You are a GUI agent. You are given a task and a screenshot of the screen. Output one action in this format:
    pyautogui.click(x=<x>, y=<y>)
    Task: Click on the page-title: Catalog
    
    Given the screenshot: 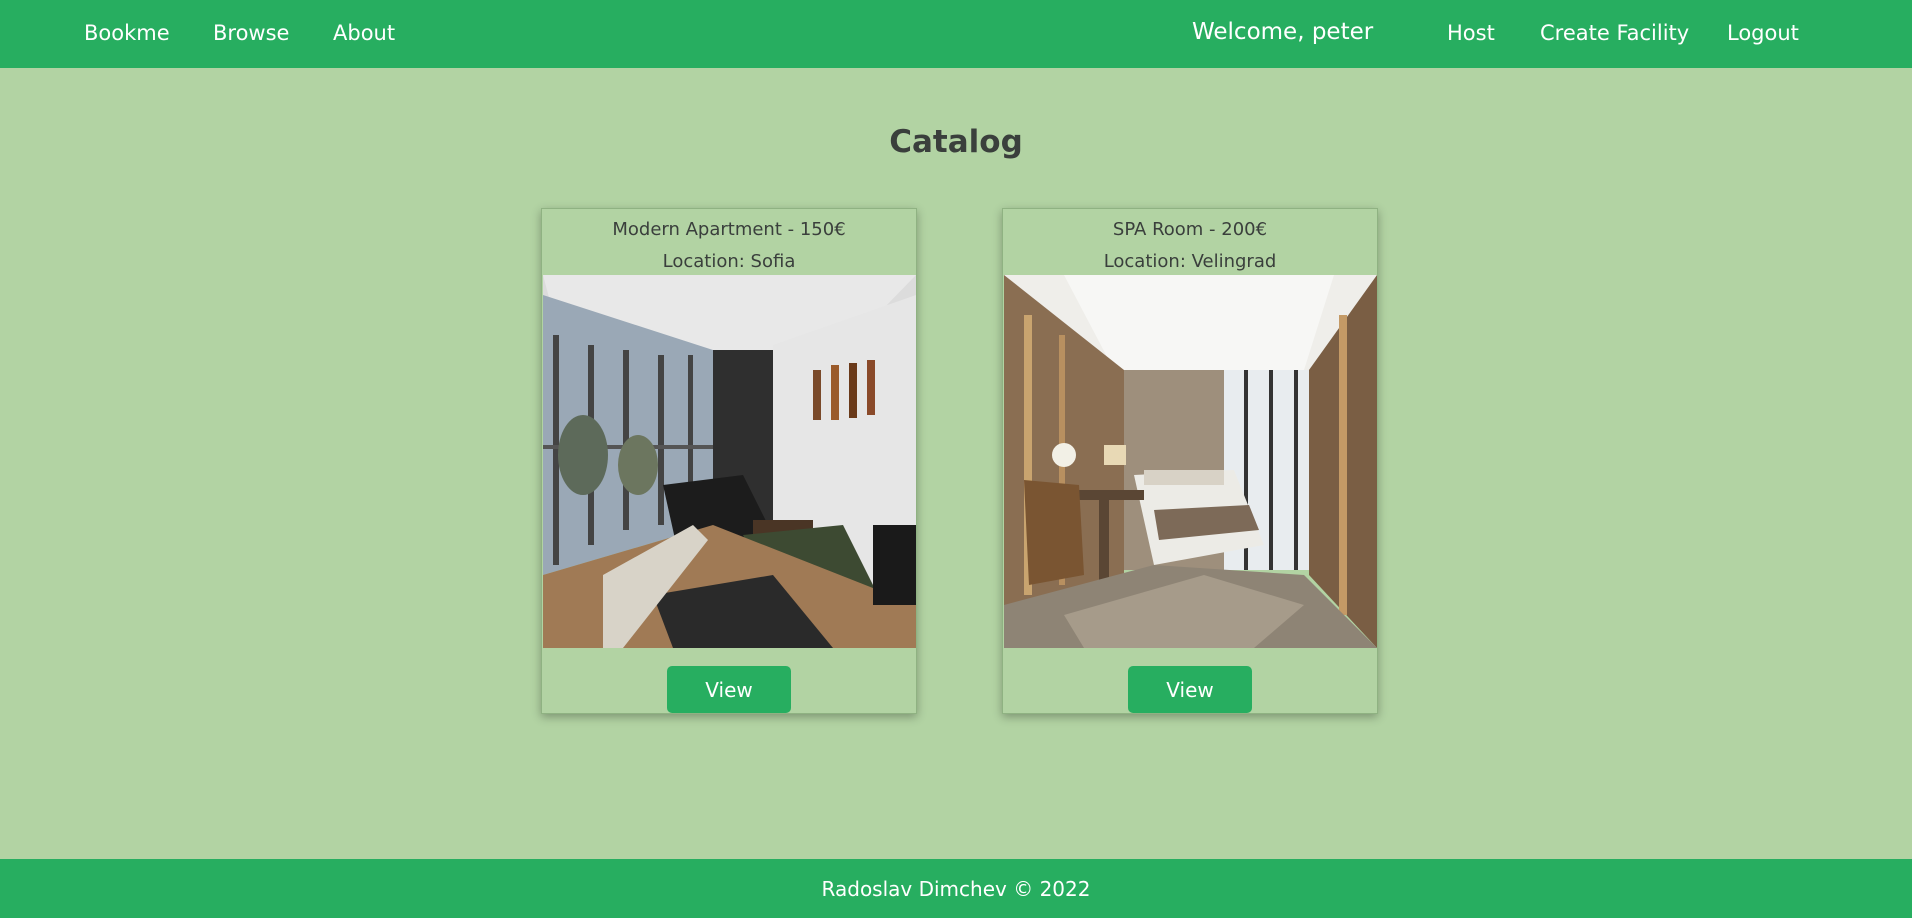 What is the action you would take?
    pyautogui.click(x=956, y=142)
    